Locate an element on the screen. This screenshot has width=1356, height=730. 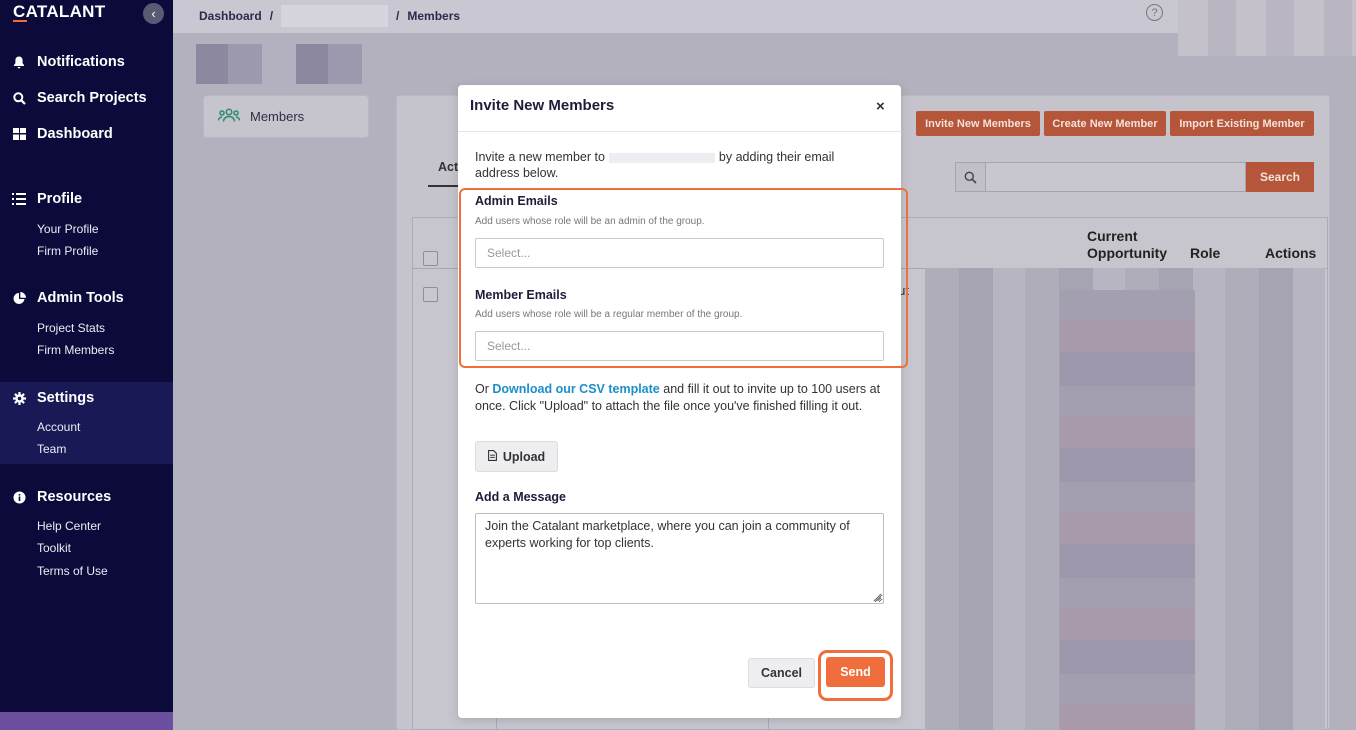
nav-profile-label: Profile is located at coordinates (60, 199).